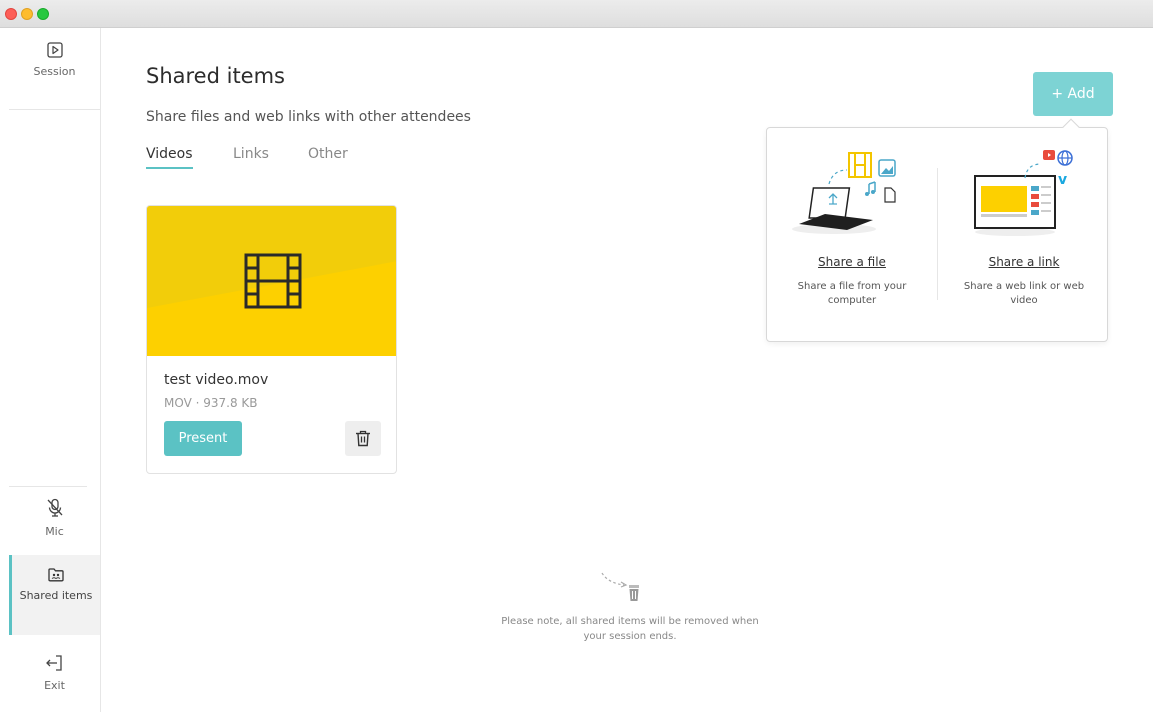 This screenshot has width=1153, height=712. I want to click on window-minimize-button, so click(27, 14).